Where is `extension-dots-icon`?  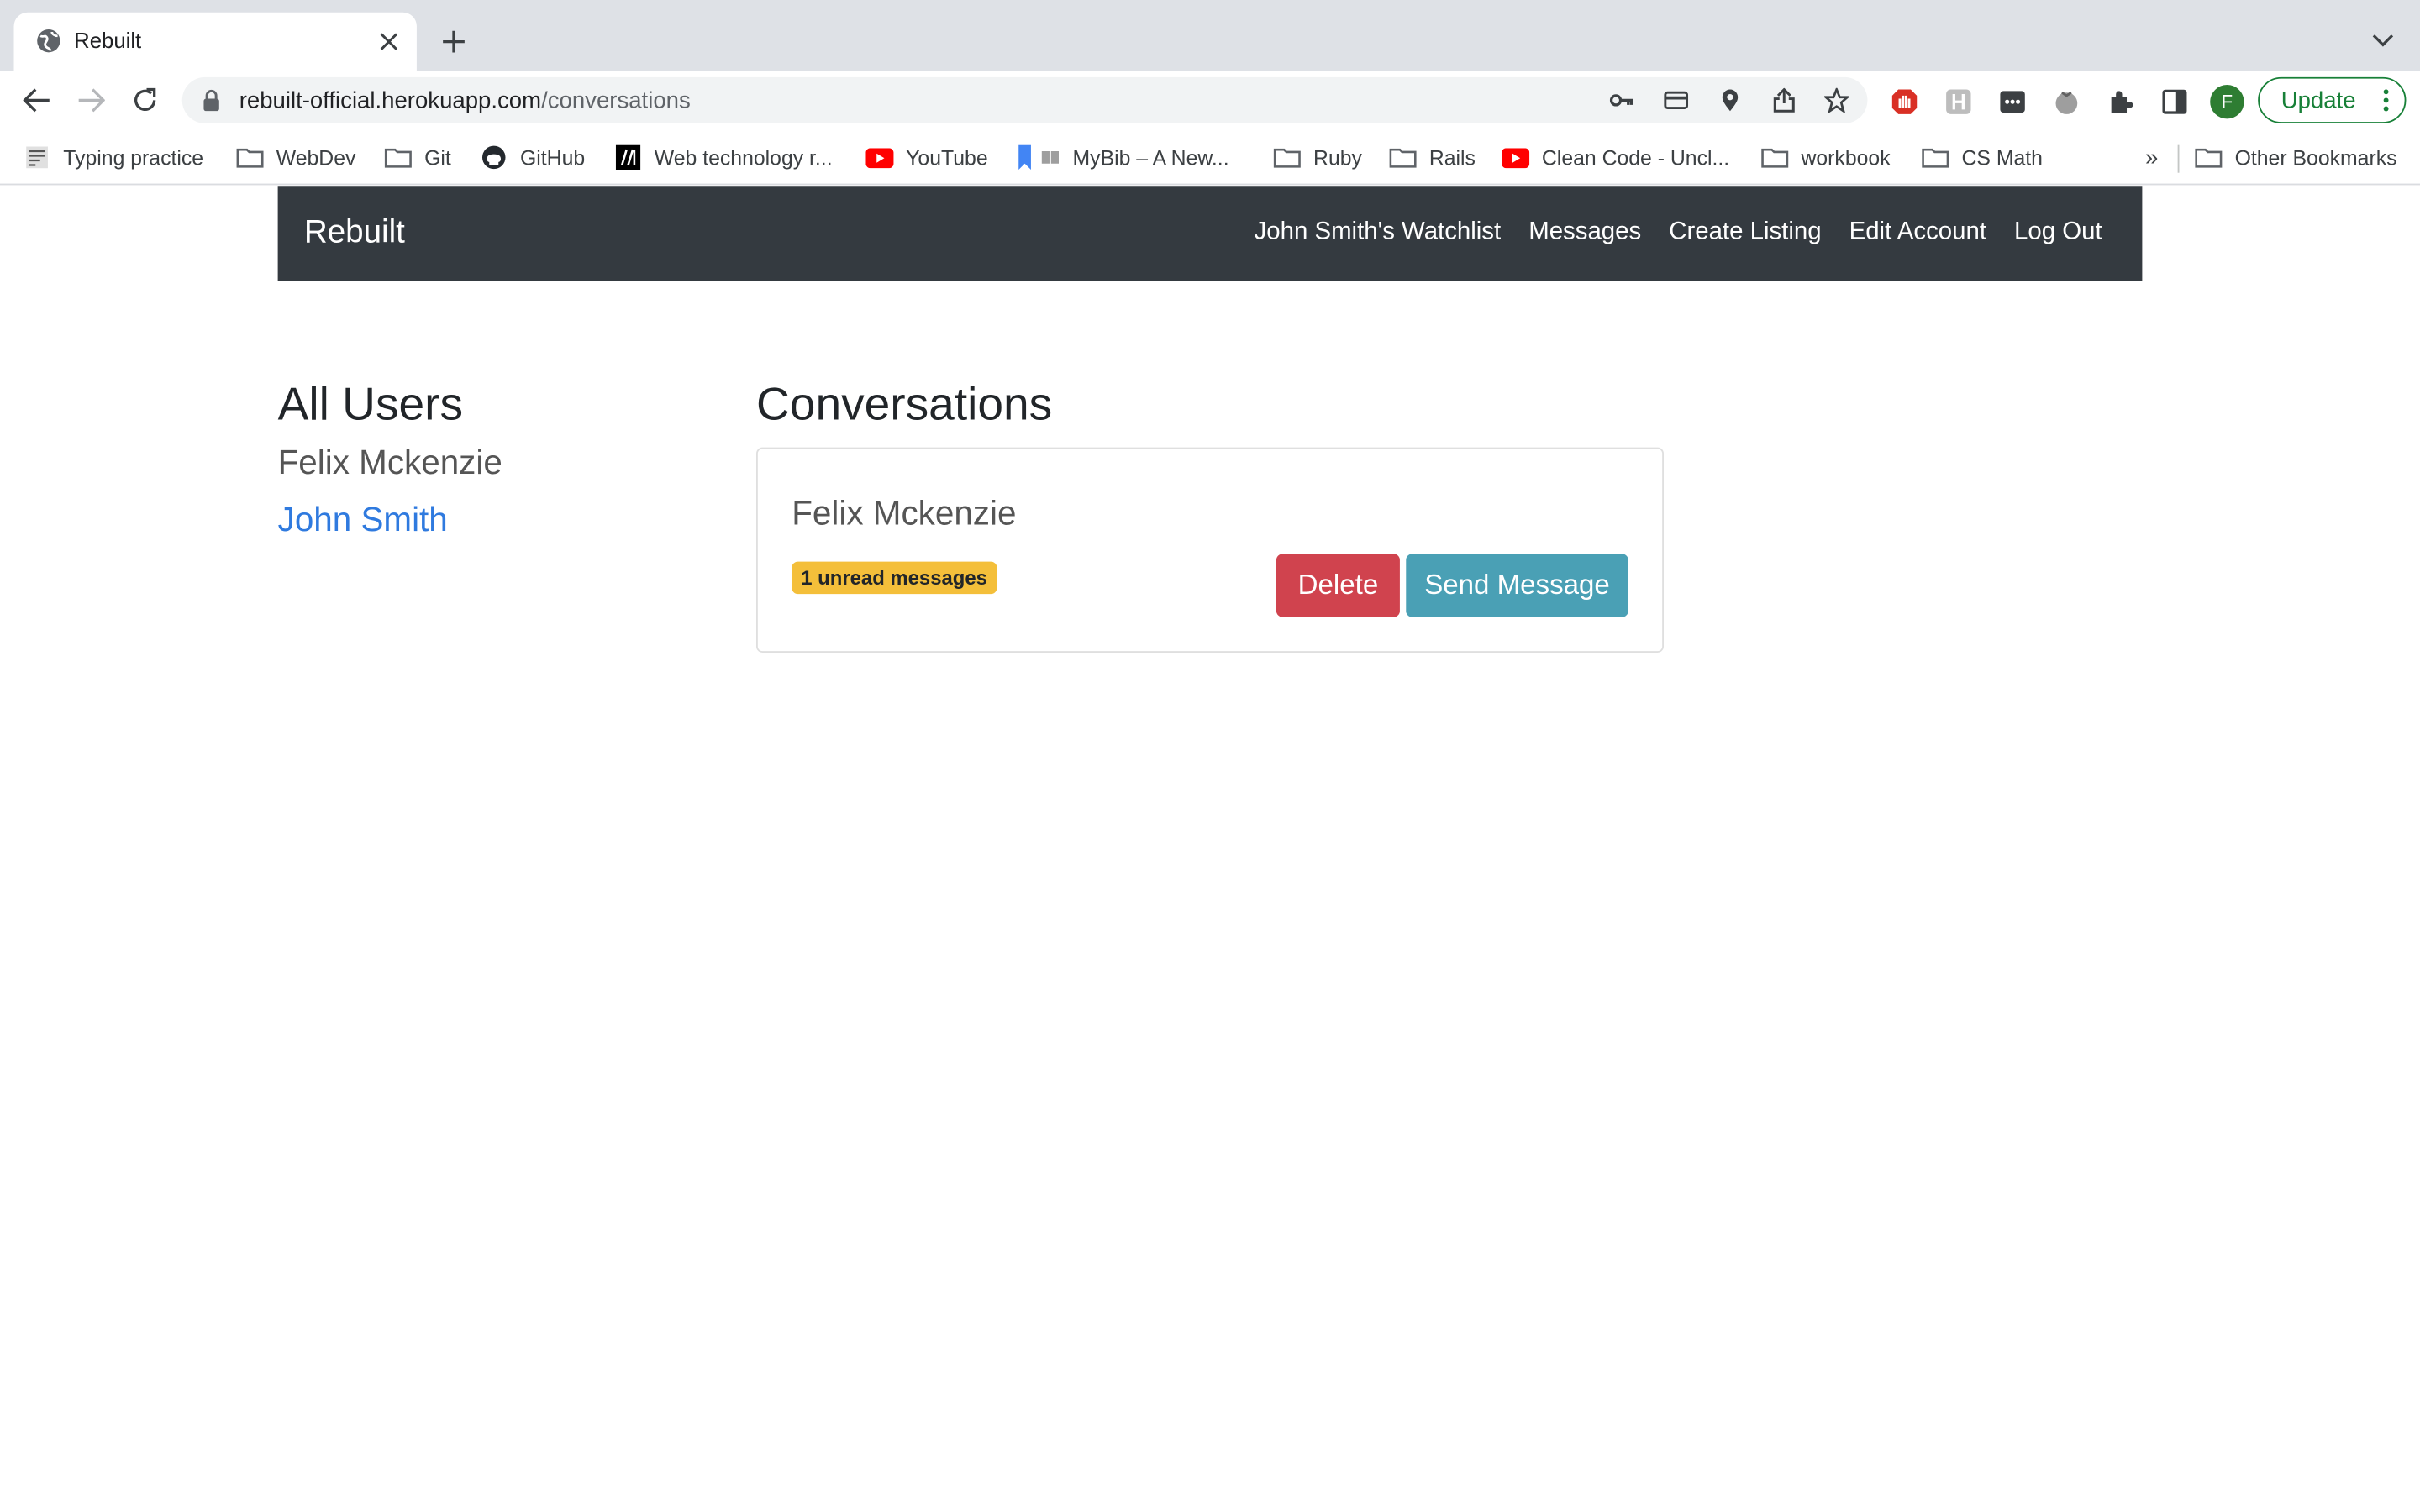 extension-dots-icon is located at coordinates (2013, 102).